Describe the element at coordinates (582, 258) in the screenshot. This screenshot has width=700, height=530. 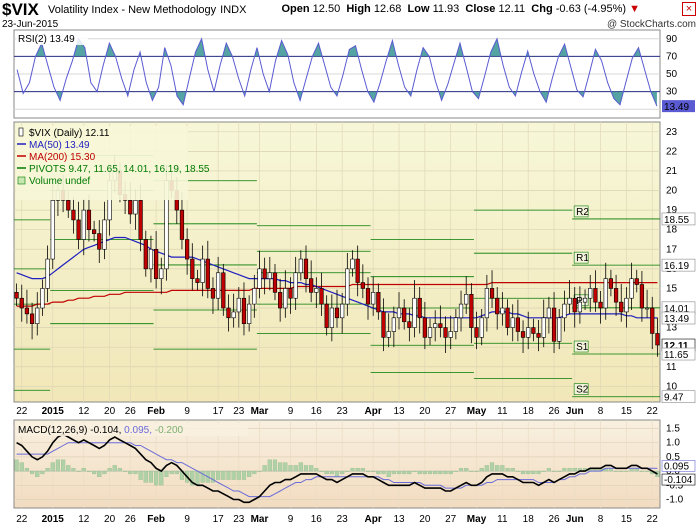
I see `pivot-label: R1` at that location.